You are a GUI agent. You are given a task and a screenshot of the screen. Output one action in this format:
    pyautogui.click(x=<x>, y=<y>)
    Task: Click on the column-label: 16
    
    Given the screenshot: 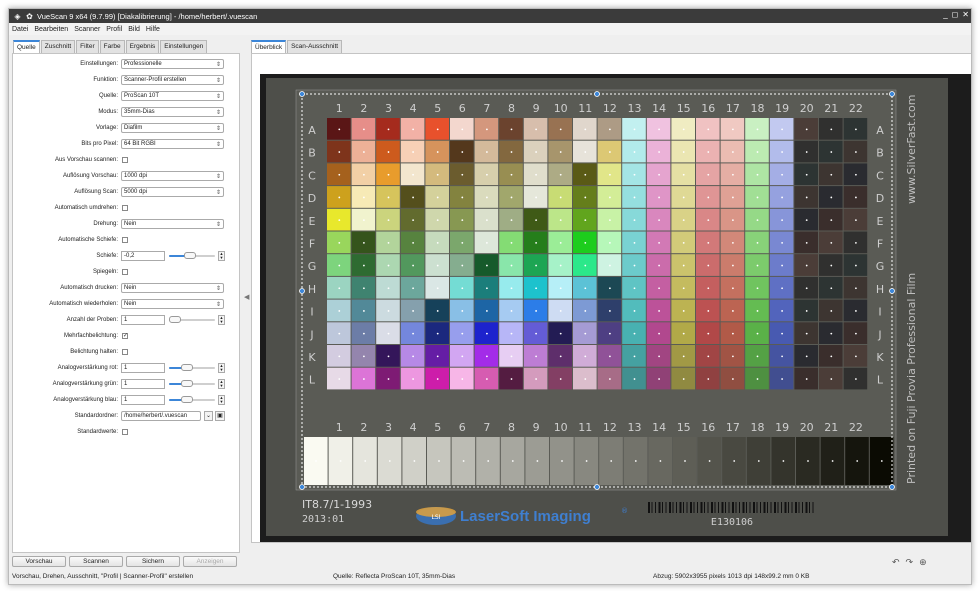 What is the action you would take?
    pyautogui.click(x=708, y=108)
    